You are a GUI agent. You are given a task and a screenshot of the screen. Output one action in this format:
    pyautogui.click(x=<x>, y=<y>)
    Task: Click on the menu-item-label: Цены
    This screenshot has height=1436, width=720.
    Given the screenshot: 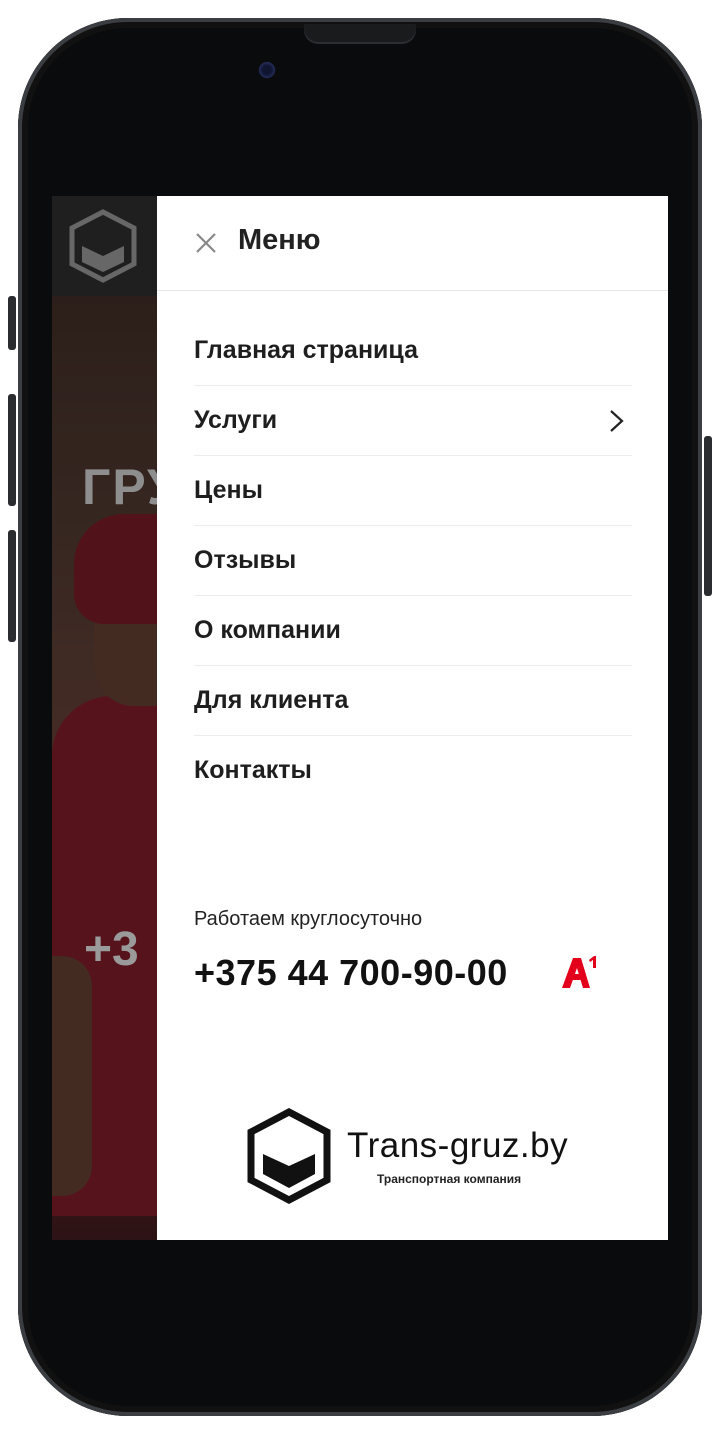 What is the action you would take?
    pyautogui.click(x=228, y=490)
    